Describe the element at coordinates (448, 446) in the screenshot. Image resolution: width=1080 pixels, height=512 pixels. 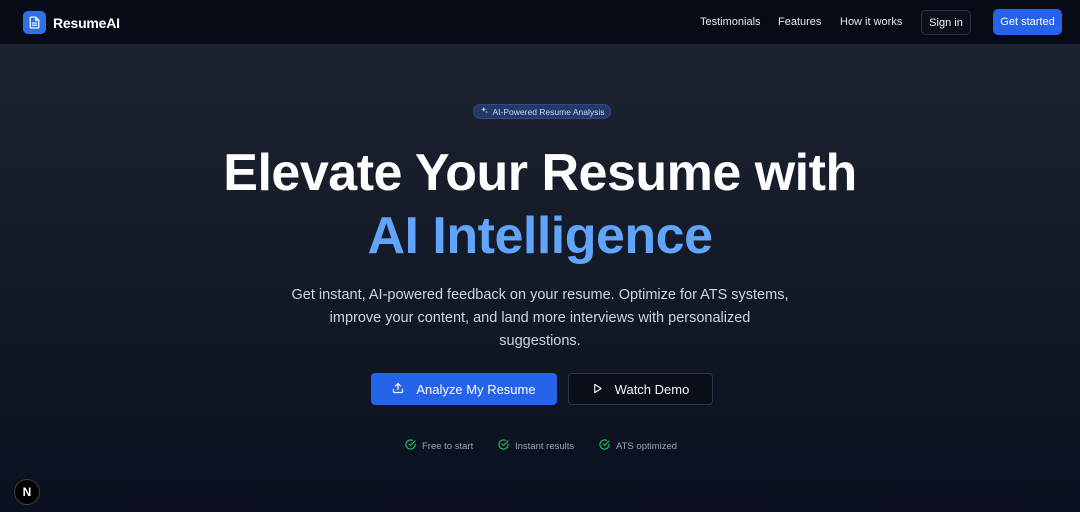
I see `feature-label: Free to start` at that location.